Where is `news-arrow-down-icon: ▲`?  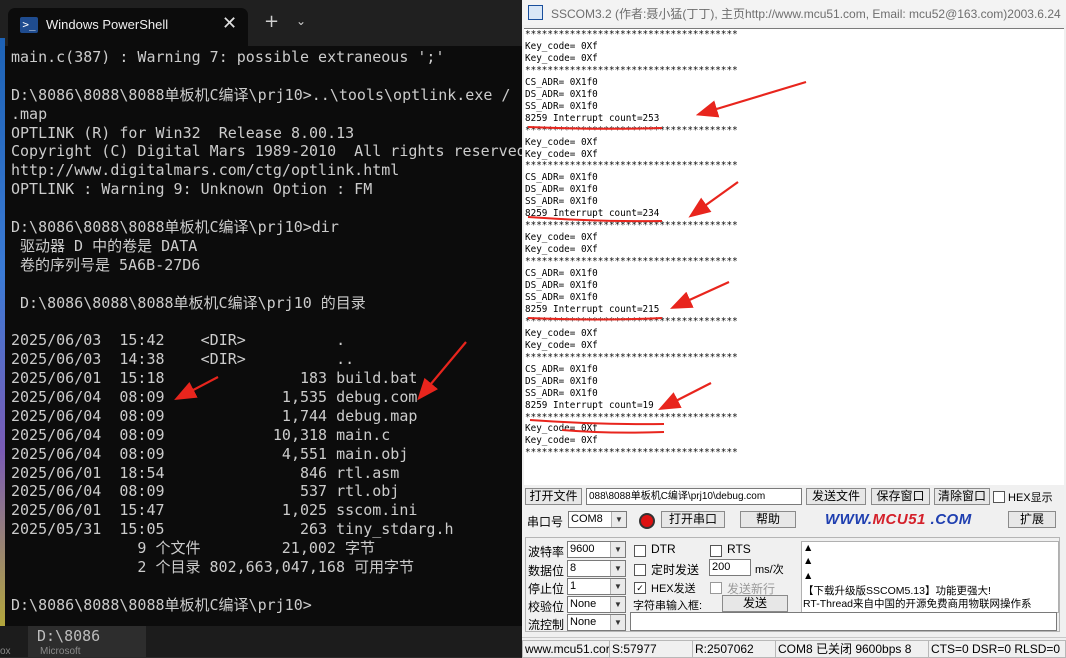
news-arrow-down-icon: ▲ is located at coordinates (808, 576).